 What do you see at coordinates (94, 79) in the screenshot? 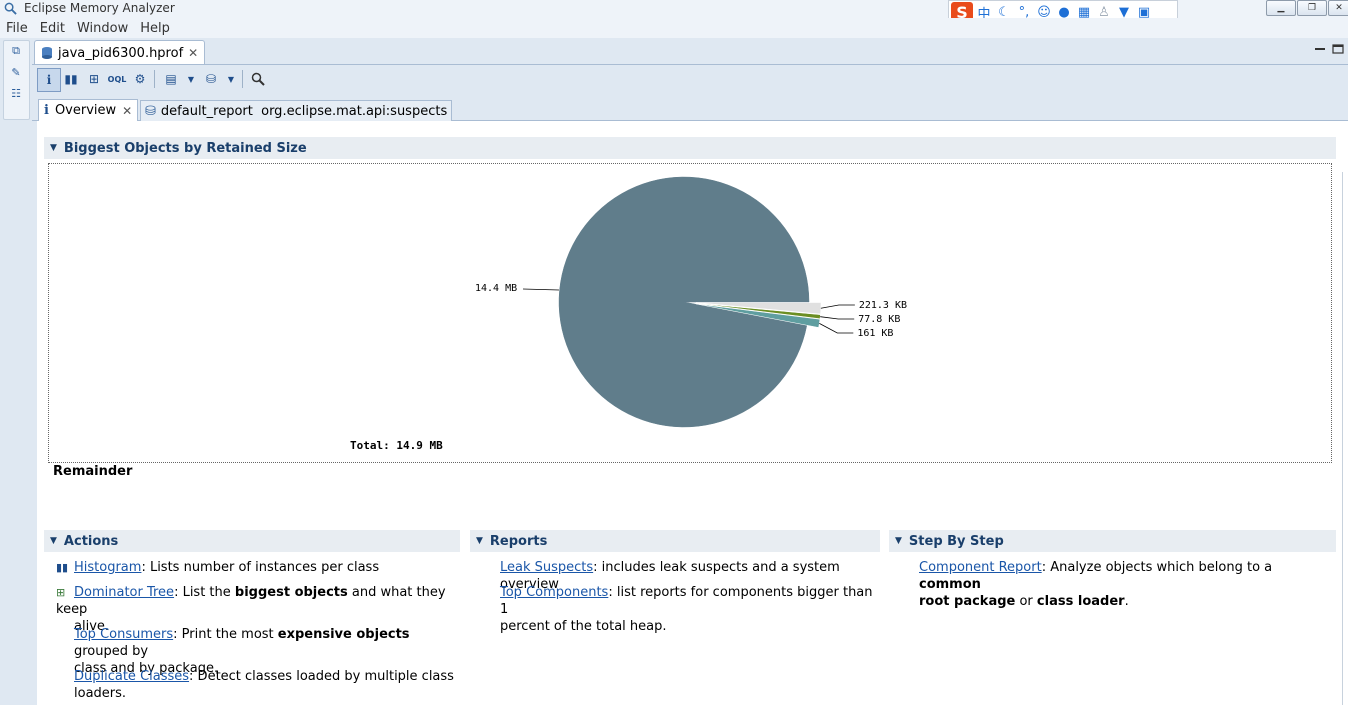
I see `dominator-tree-icon-button: ⊞` at bounding box center [94, 79].